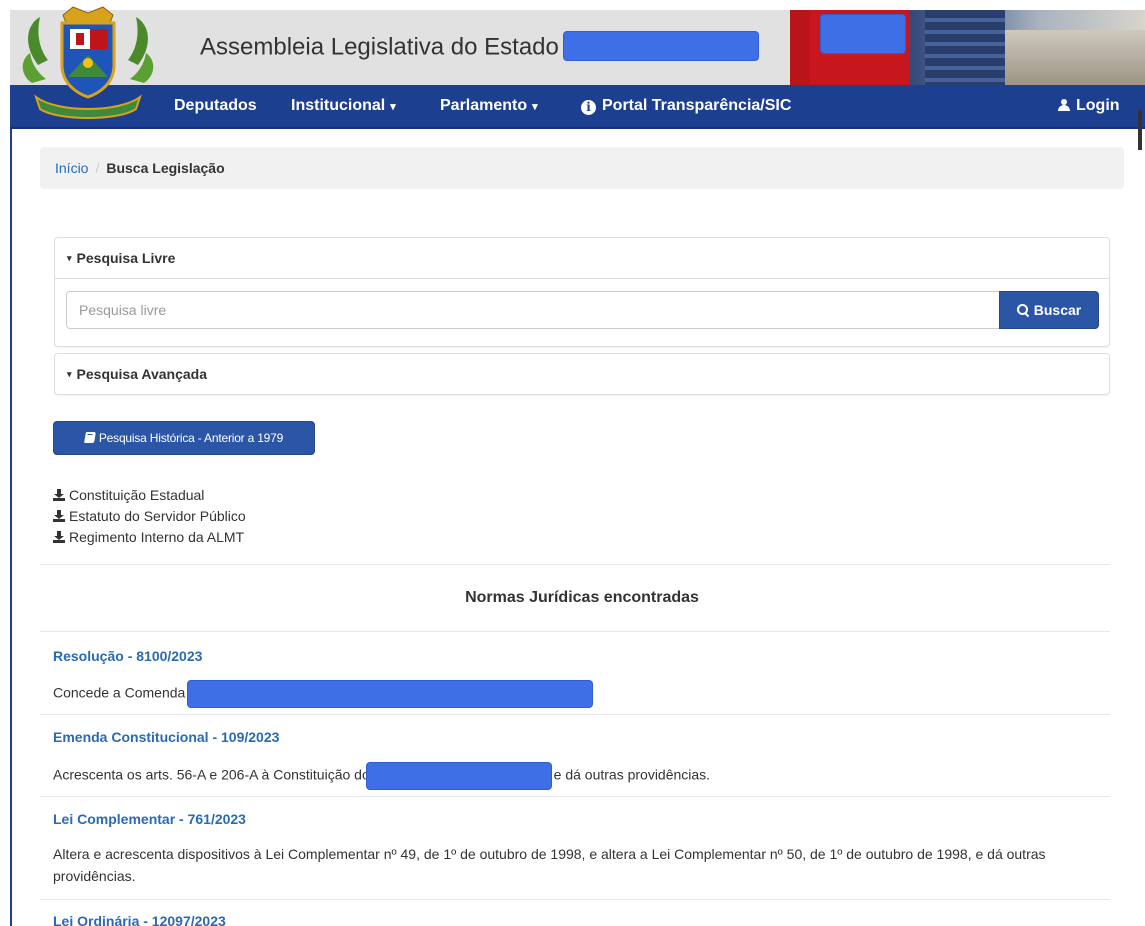 The width and height of the screenshot is (1145, 926). Describe the element at coordinates (489, 107) in the screenshot. I see `nav-parlamento: Parlamento ▾` at that location.